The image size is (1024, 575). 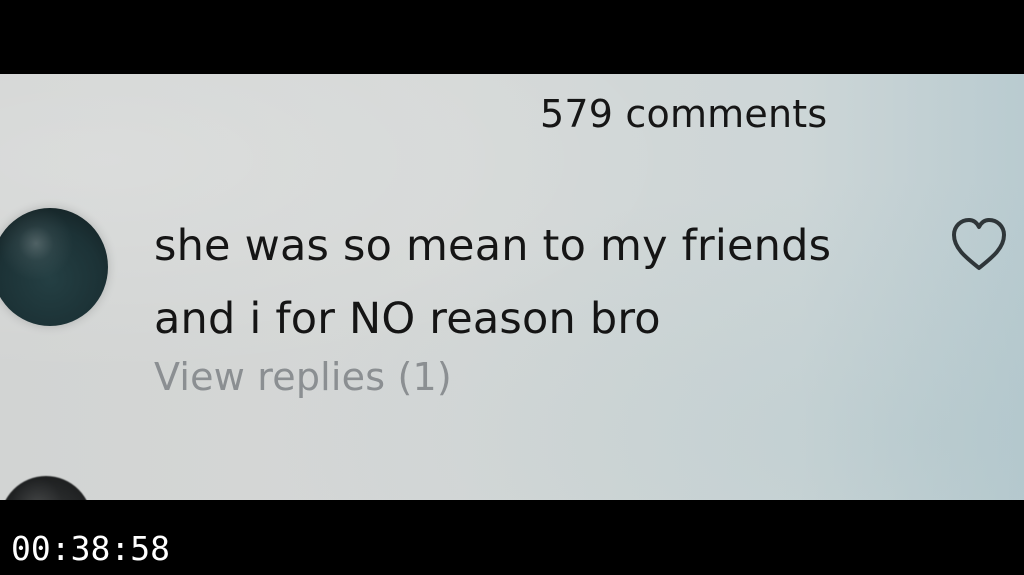 What do you see at coordinates (90, 548) in the screenshot?
I see `video-timestamp: 00:38:58` at bounding box center [90, 548].